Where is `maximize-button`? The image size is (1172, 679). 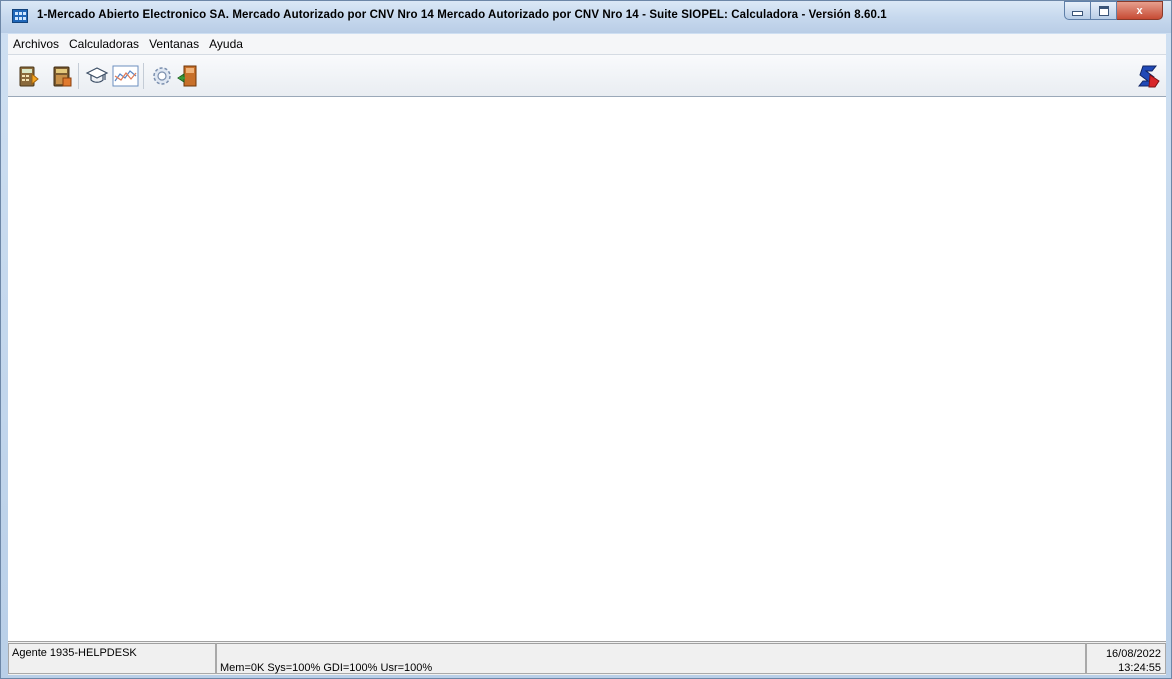
maximize-button is located at coordinates (1104, 10).